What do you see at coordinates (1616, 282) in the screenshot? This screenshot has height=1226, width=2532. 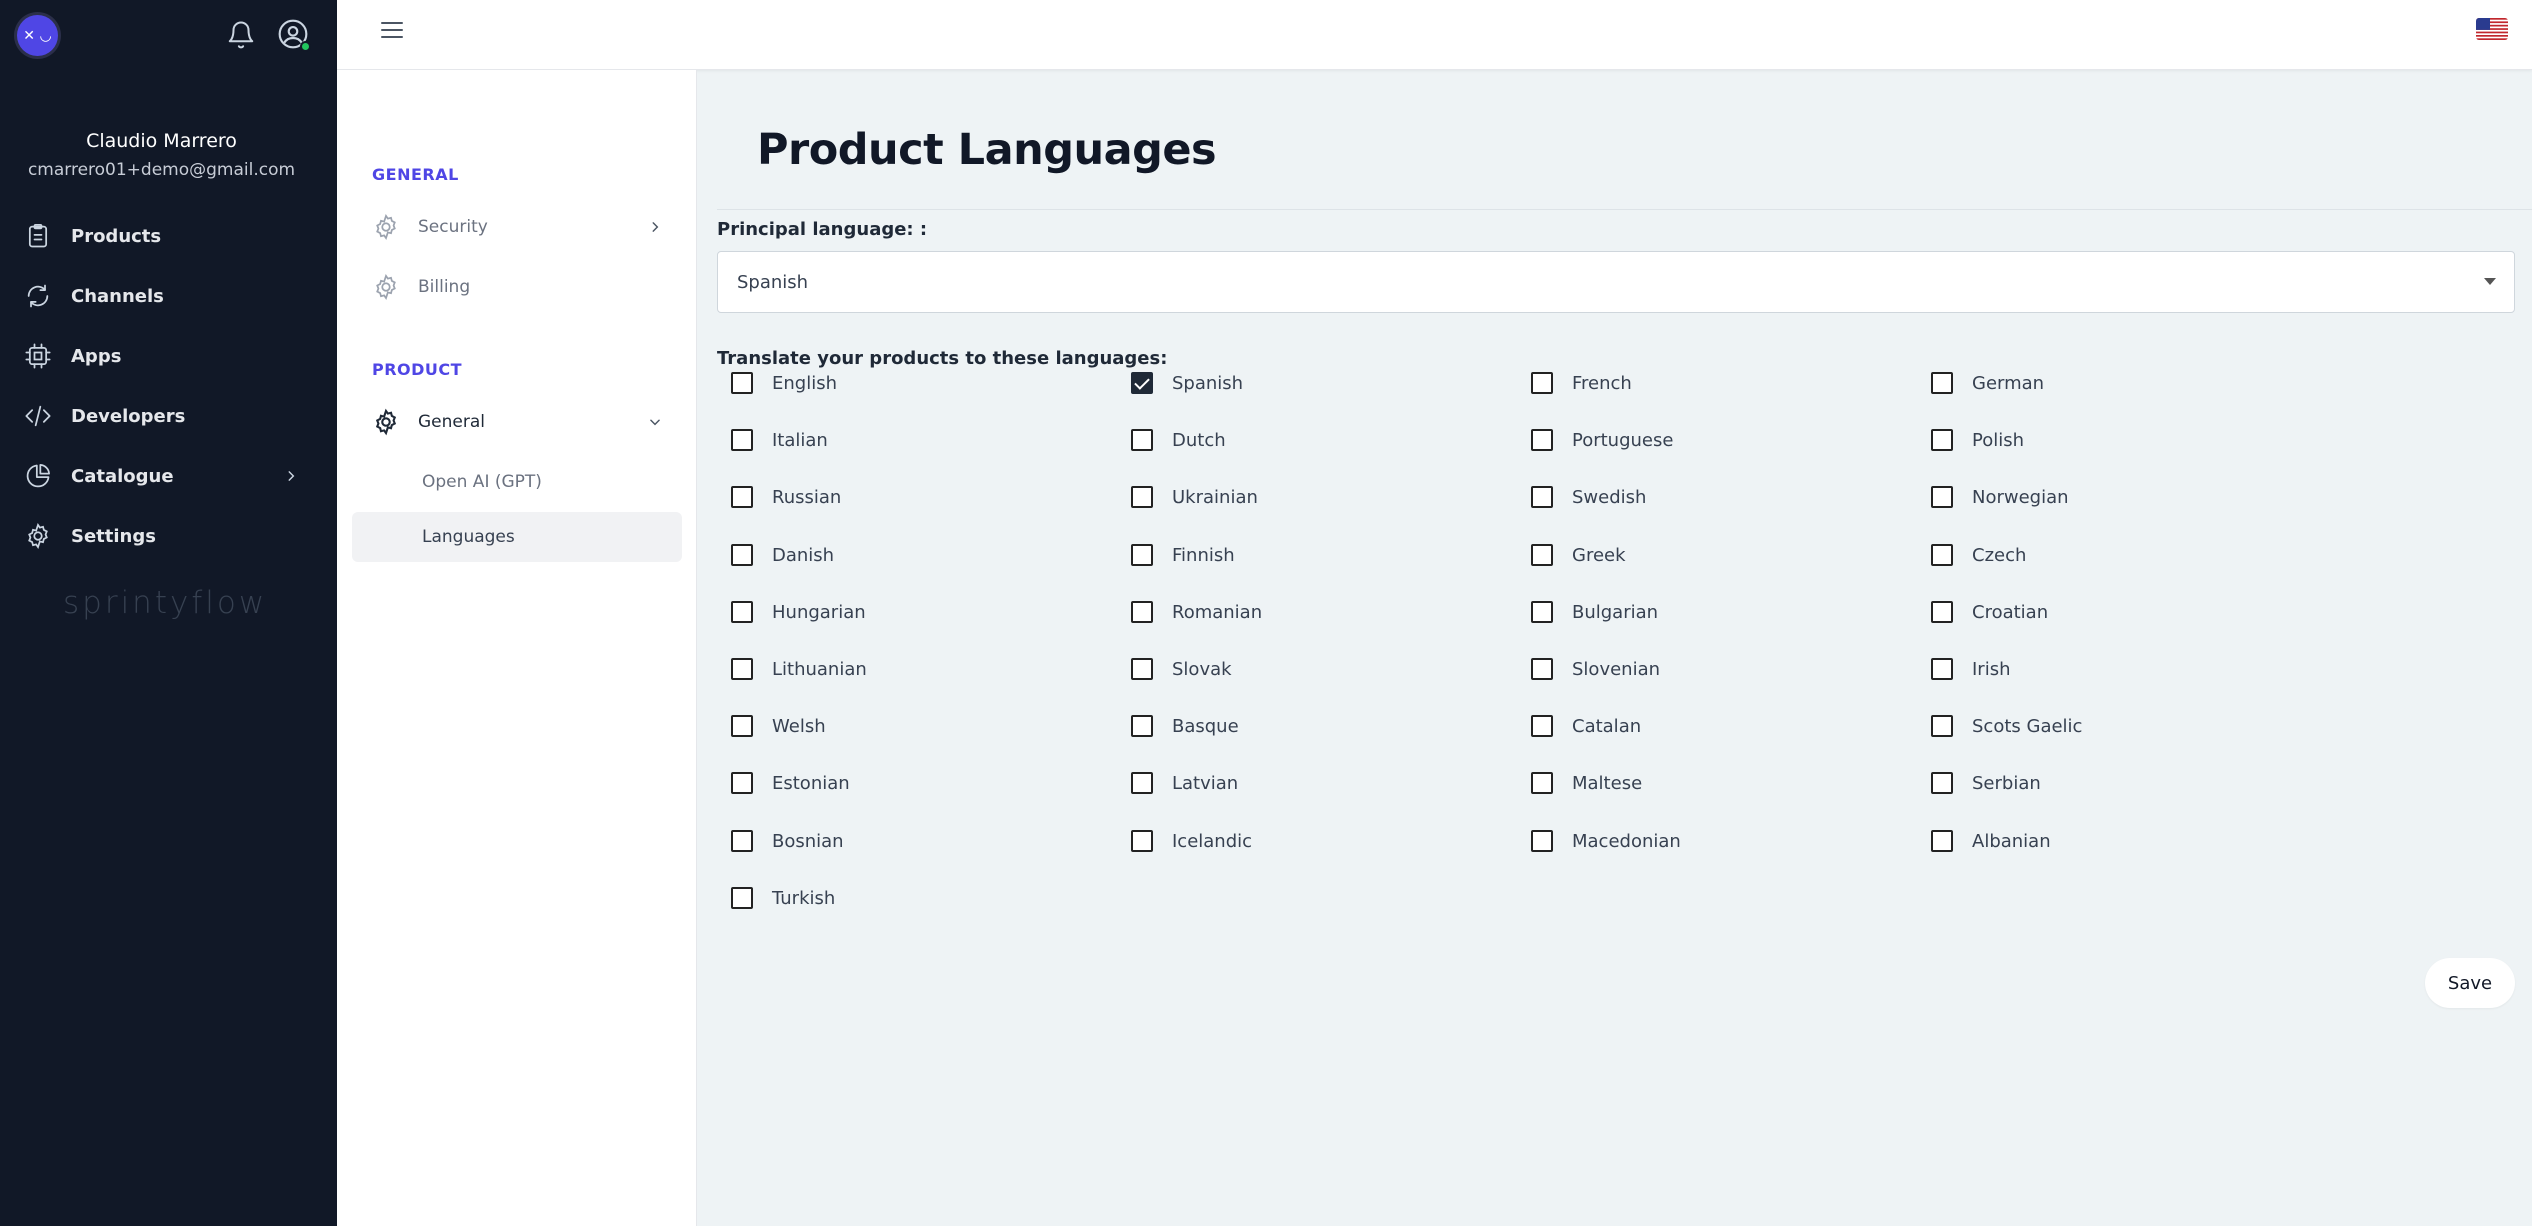 I see `principal-language-select: Spanish` at bounding box center [1616, 282].